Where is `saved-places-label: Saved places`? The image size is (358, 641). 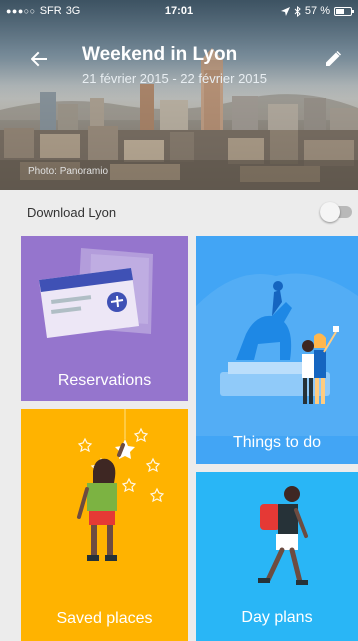 saved-places-label: Saved places is located at coordinates (104, 618).